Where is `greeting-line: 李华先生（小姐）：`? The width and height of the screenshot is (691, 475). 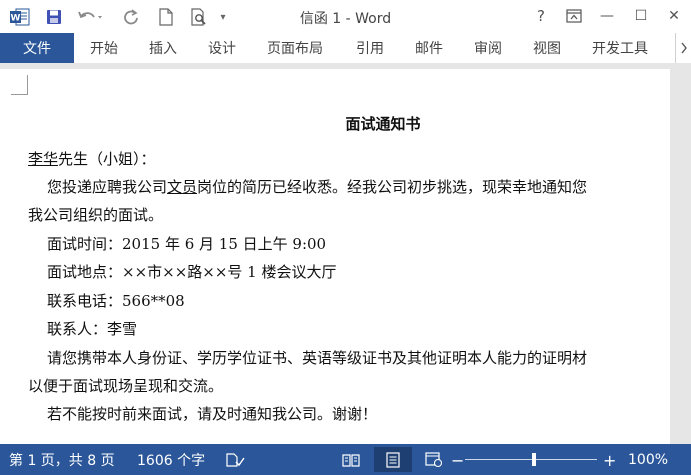
greeting-line: 李华先生（小姐）： is located at coordinates (92, 159).